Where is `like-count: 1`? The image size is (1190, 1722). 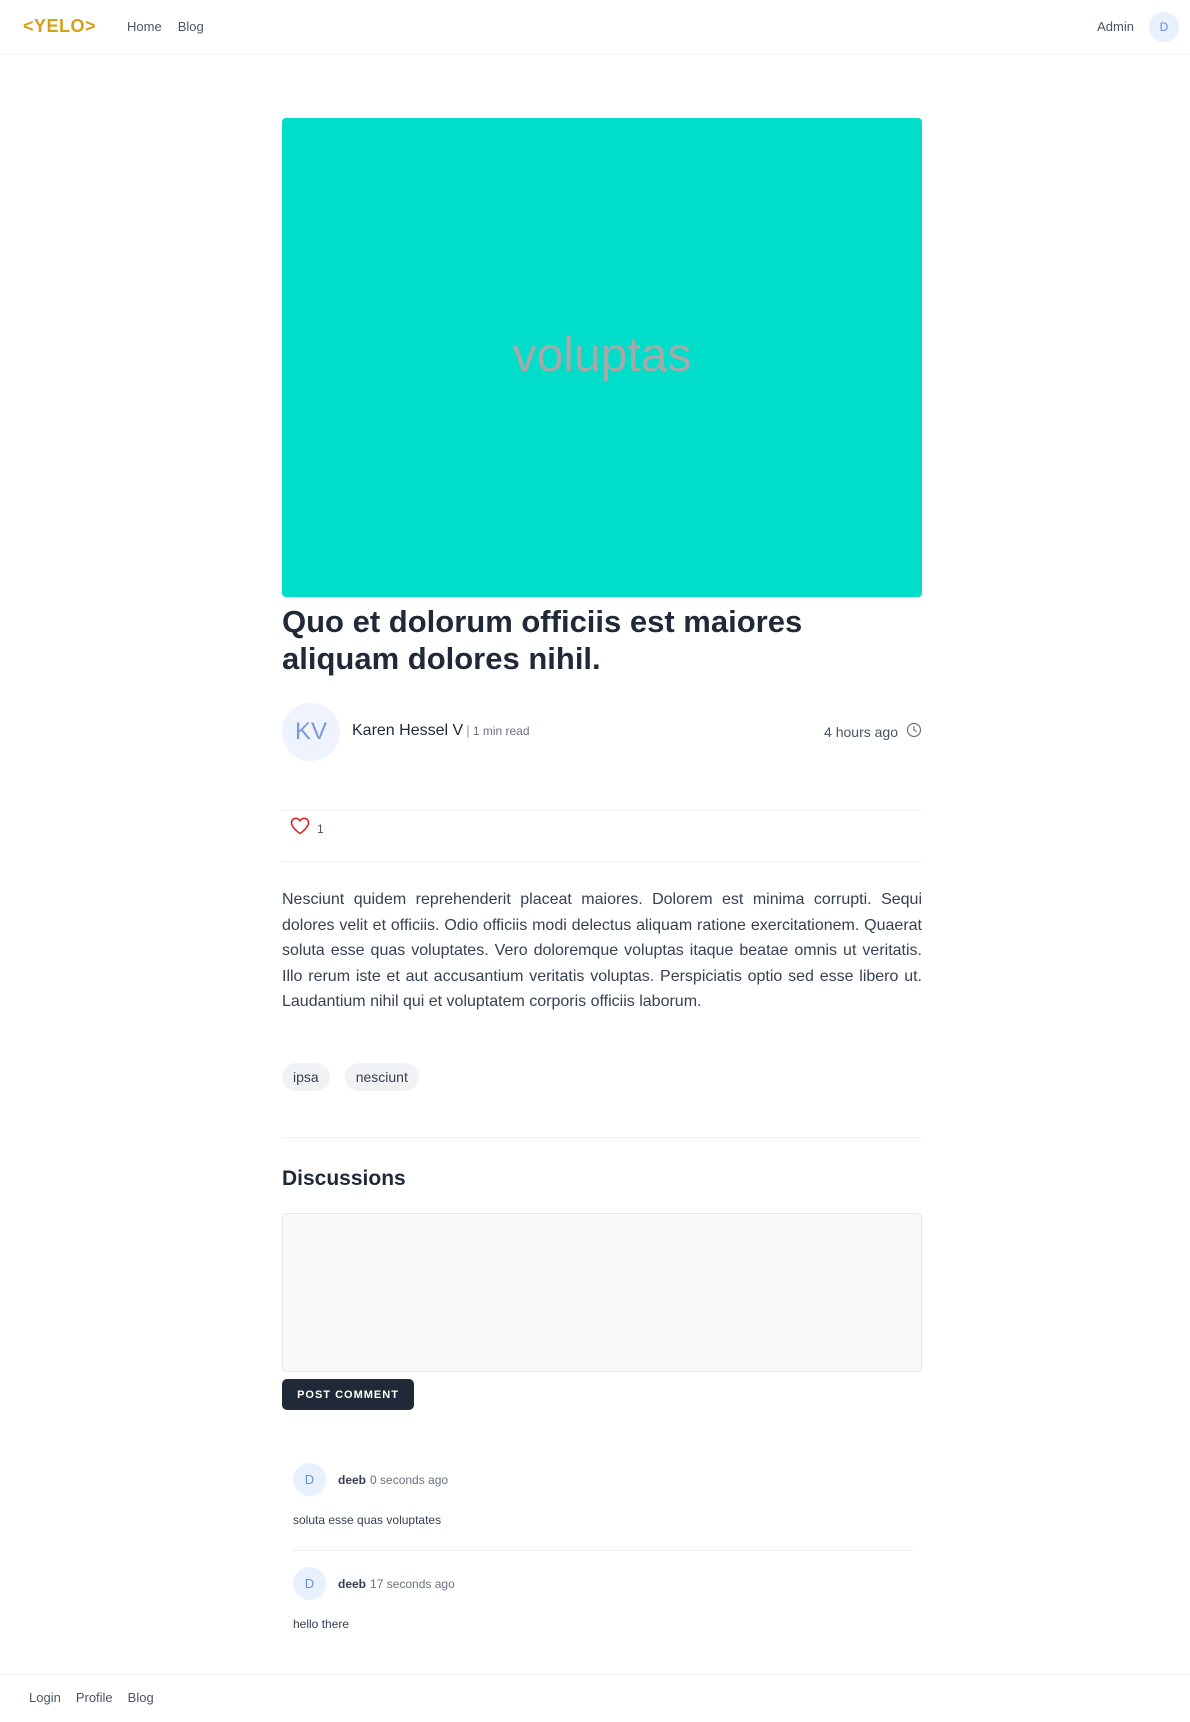 like-count: 1 is located at coordinates (320, 828).